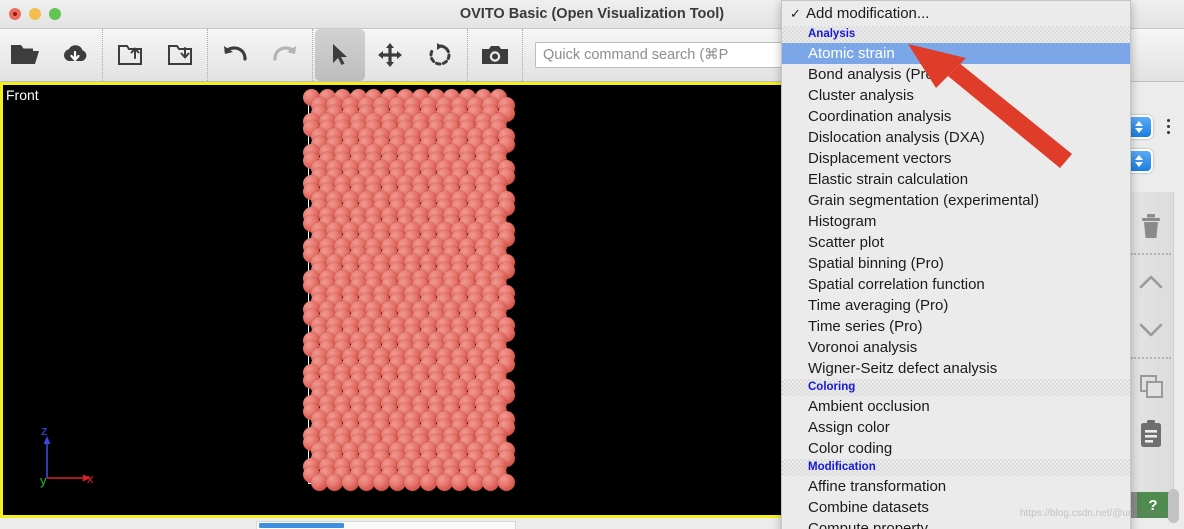 The height and width of the screenshot is (529, 1184). Describe the element at coordinates (956, 427) in the screenshot. I see `menu-item-assign-color: Assign color` at that location.